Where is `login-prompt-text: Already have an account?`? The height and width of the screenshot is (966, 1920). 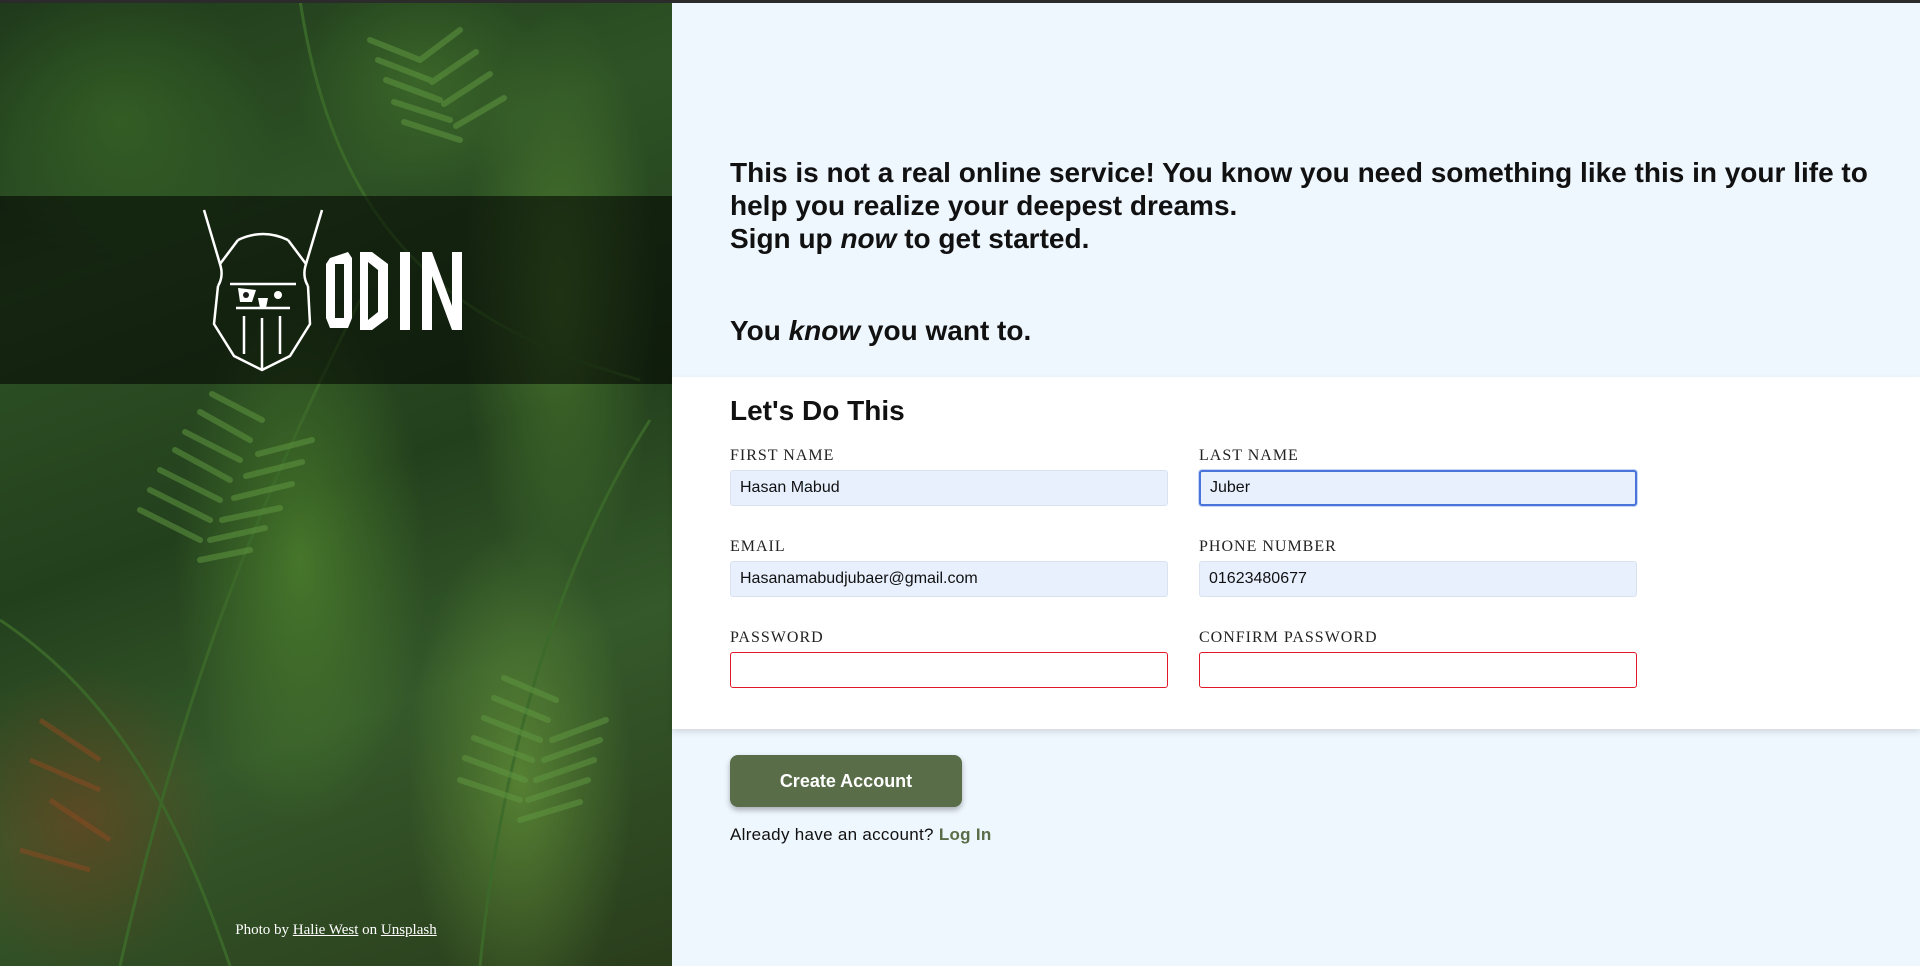 login-prompt-text: Already have an account? is located at coordinates (834, 834).